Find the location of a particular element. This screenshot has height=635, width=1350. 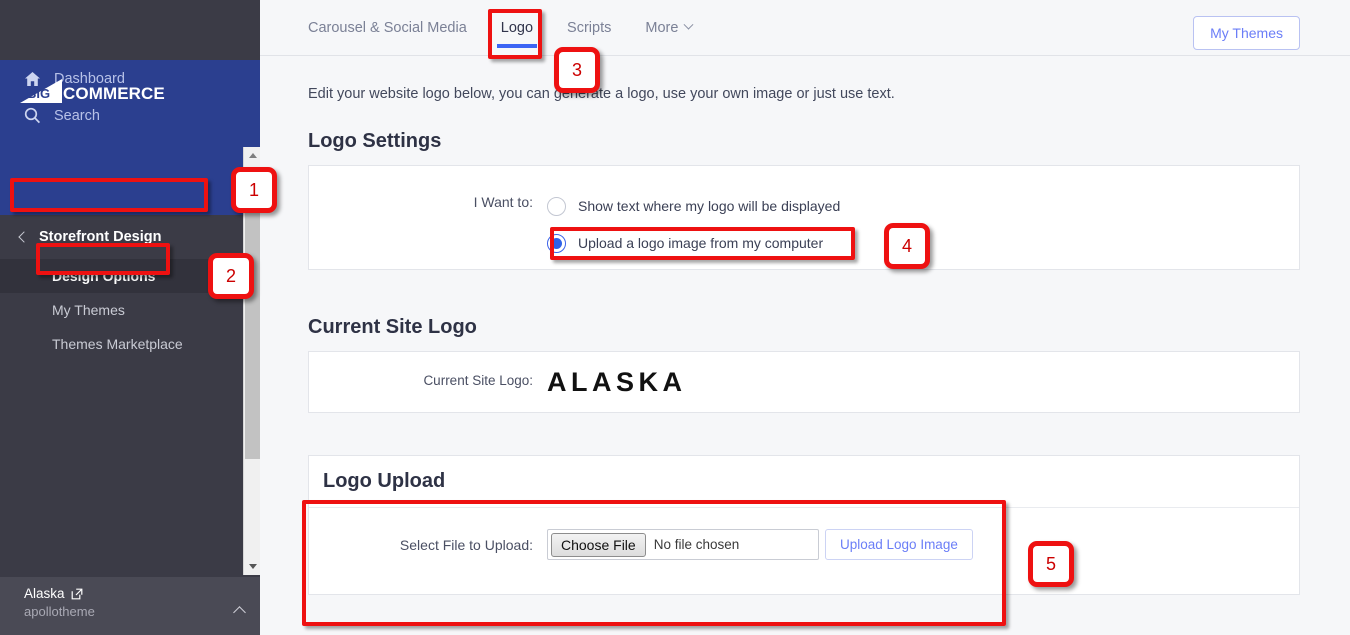

tab-logo: Logo is located at coordinates (517, 28).